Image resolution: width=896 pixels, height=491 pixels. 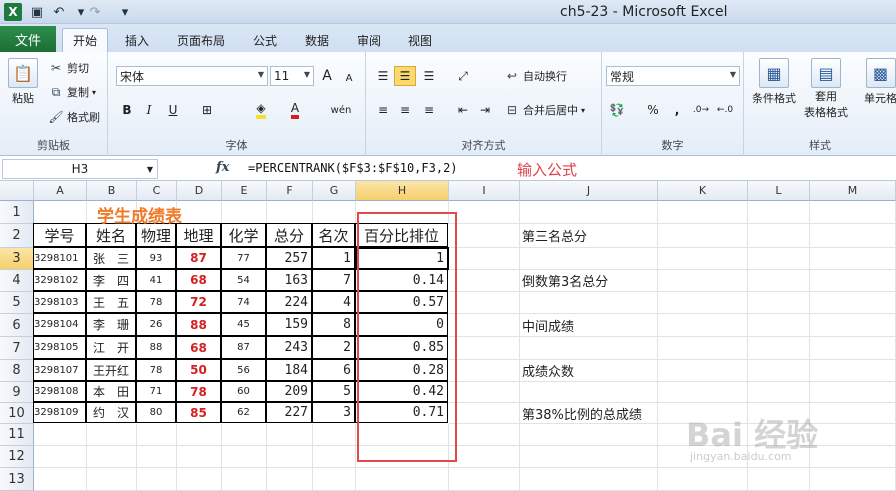 What do you see at coordinates (463, 76) in the screenshot?
I see `orientation-button: ⤢` at bounding box center [463, 76].